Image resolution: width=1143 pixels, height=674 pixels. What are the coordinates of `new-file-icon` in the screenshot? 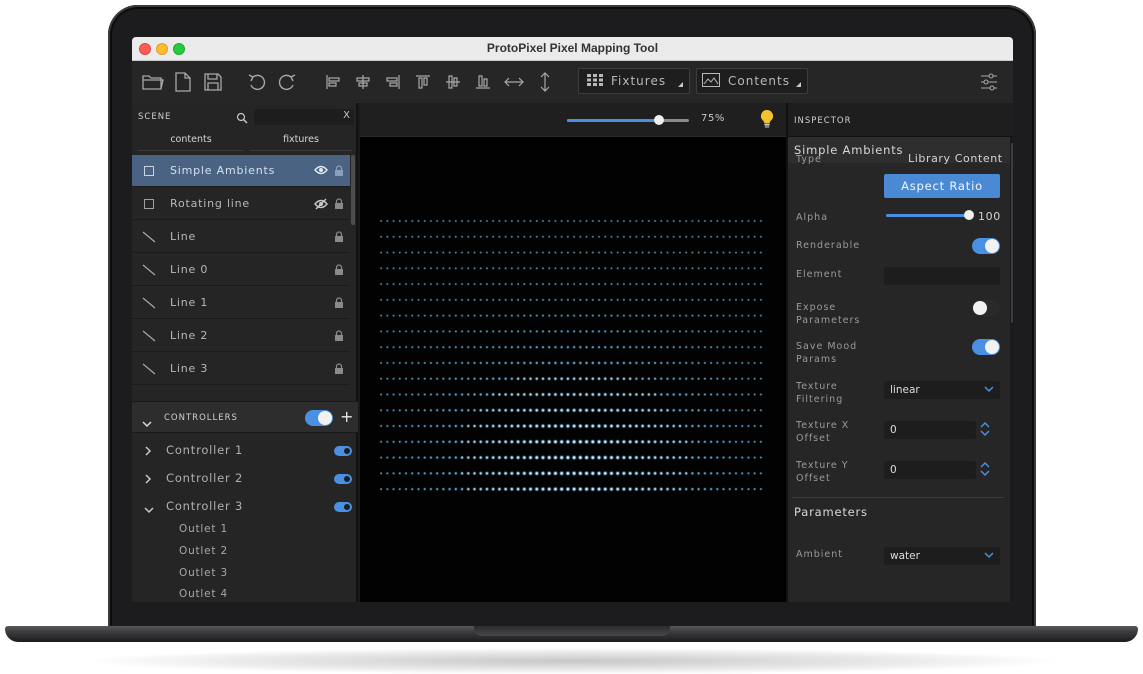 It's located at (183, 82).